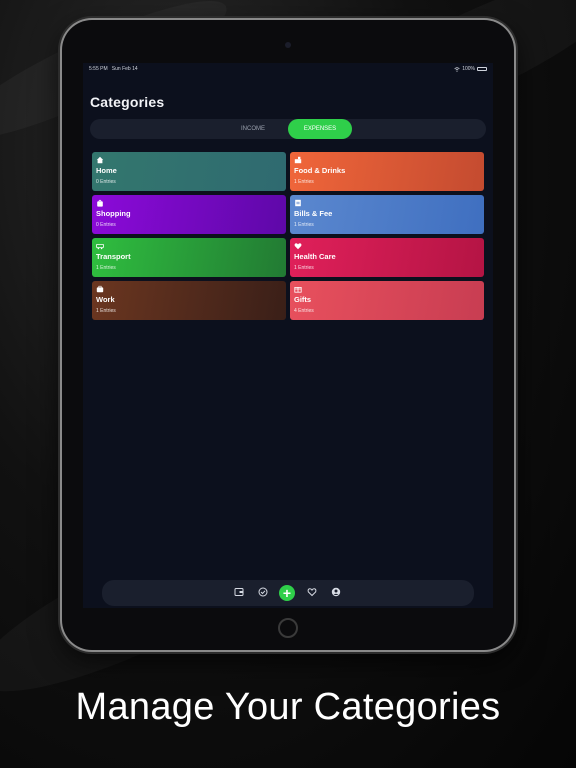 Image resolution: width=576 pixels, height=768 pixels. What do you see at coordinates (387, 171) in the screenshot?
I see `category-card-food-drinks: Food & Drinks 1 Entries` at bounding box center [387, 171].